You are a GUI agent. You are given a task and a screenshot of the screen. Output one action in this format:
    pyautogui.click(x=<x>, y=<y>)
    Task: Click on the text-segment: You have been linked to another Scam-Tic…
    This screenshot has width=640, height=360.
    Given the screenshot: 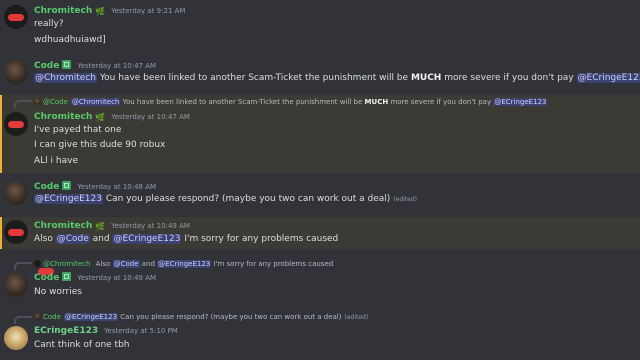 What is the action you would take?
    pyautogui.click(x=254, y=78)
    